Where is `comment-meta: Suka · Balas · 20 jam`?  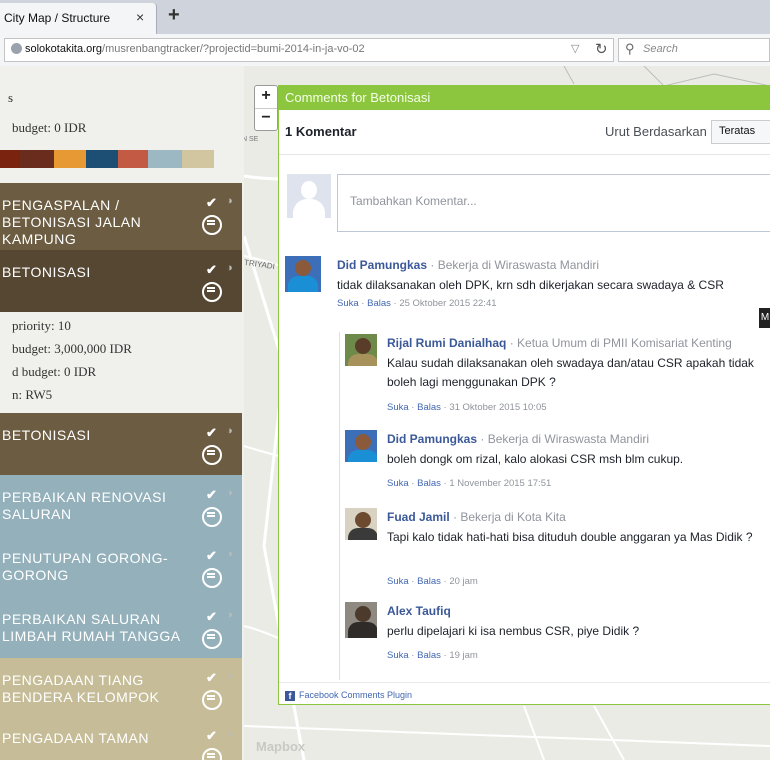 comment-meta: Suka · Balas · 20 jam is located at coordinates (432, 581).